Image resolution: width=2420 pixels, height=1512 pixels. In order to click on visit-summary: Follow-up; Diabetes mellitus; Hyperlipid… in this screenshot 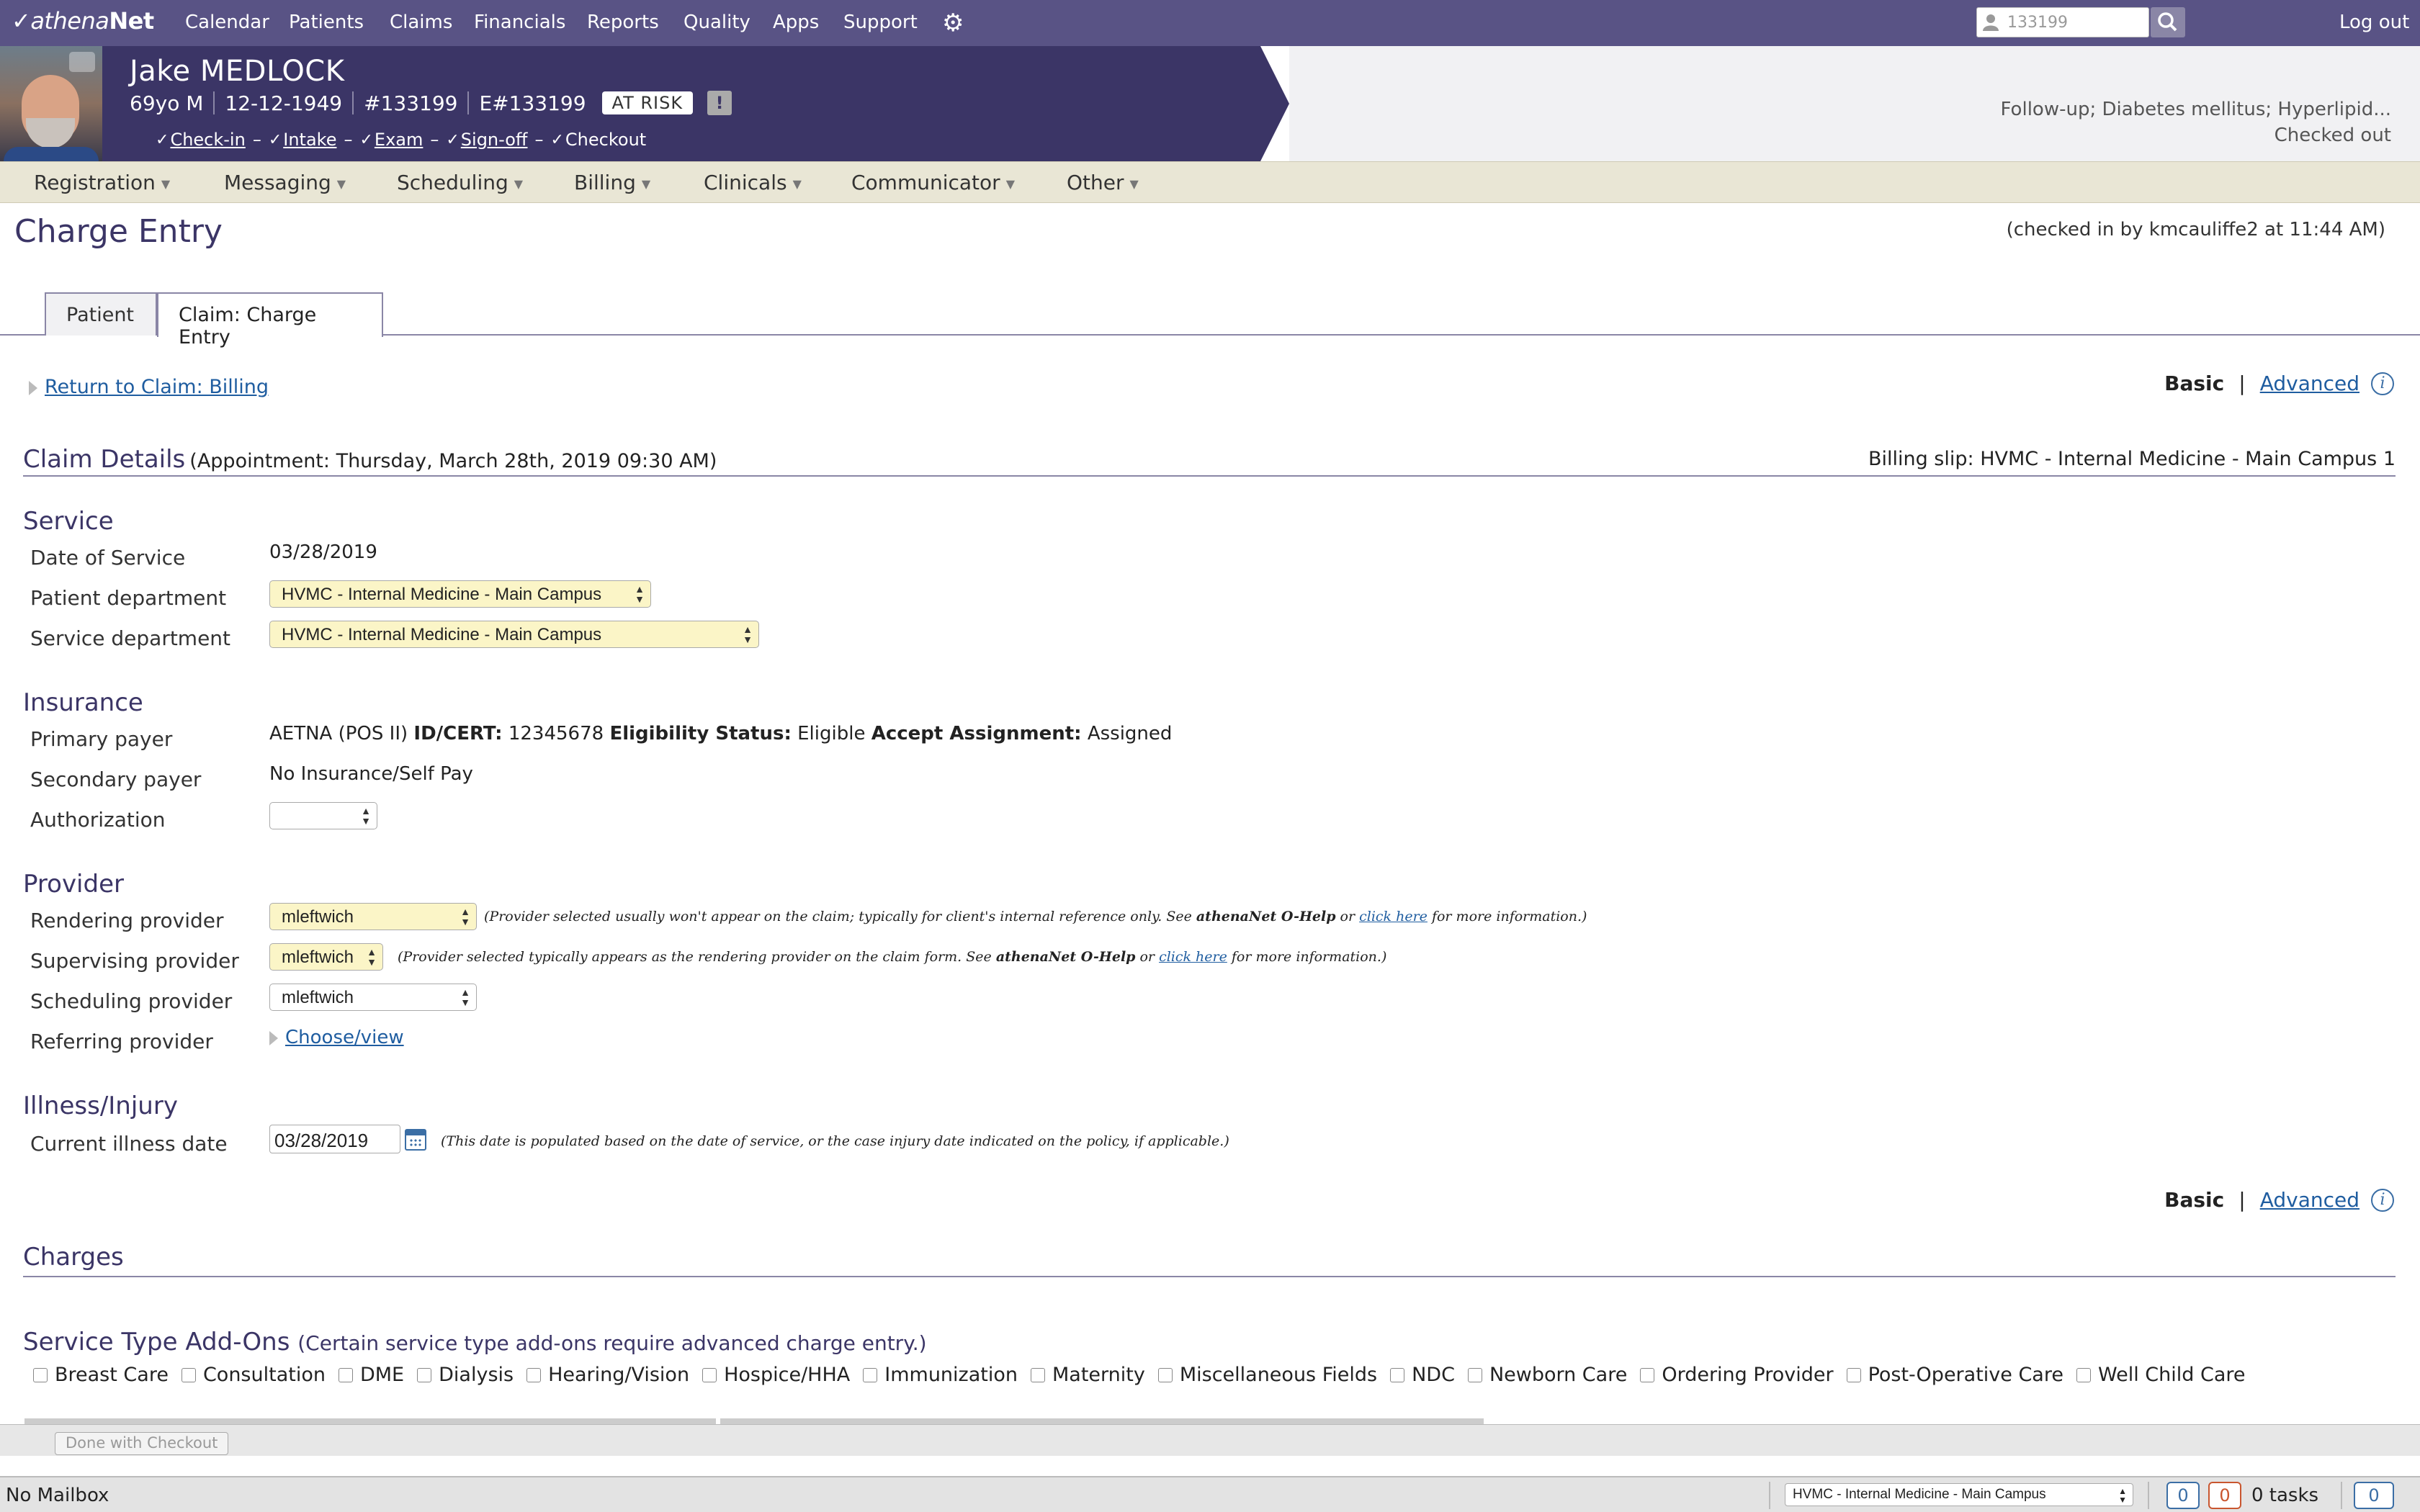, I will do `click(2196, 122)`.